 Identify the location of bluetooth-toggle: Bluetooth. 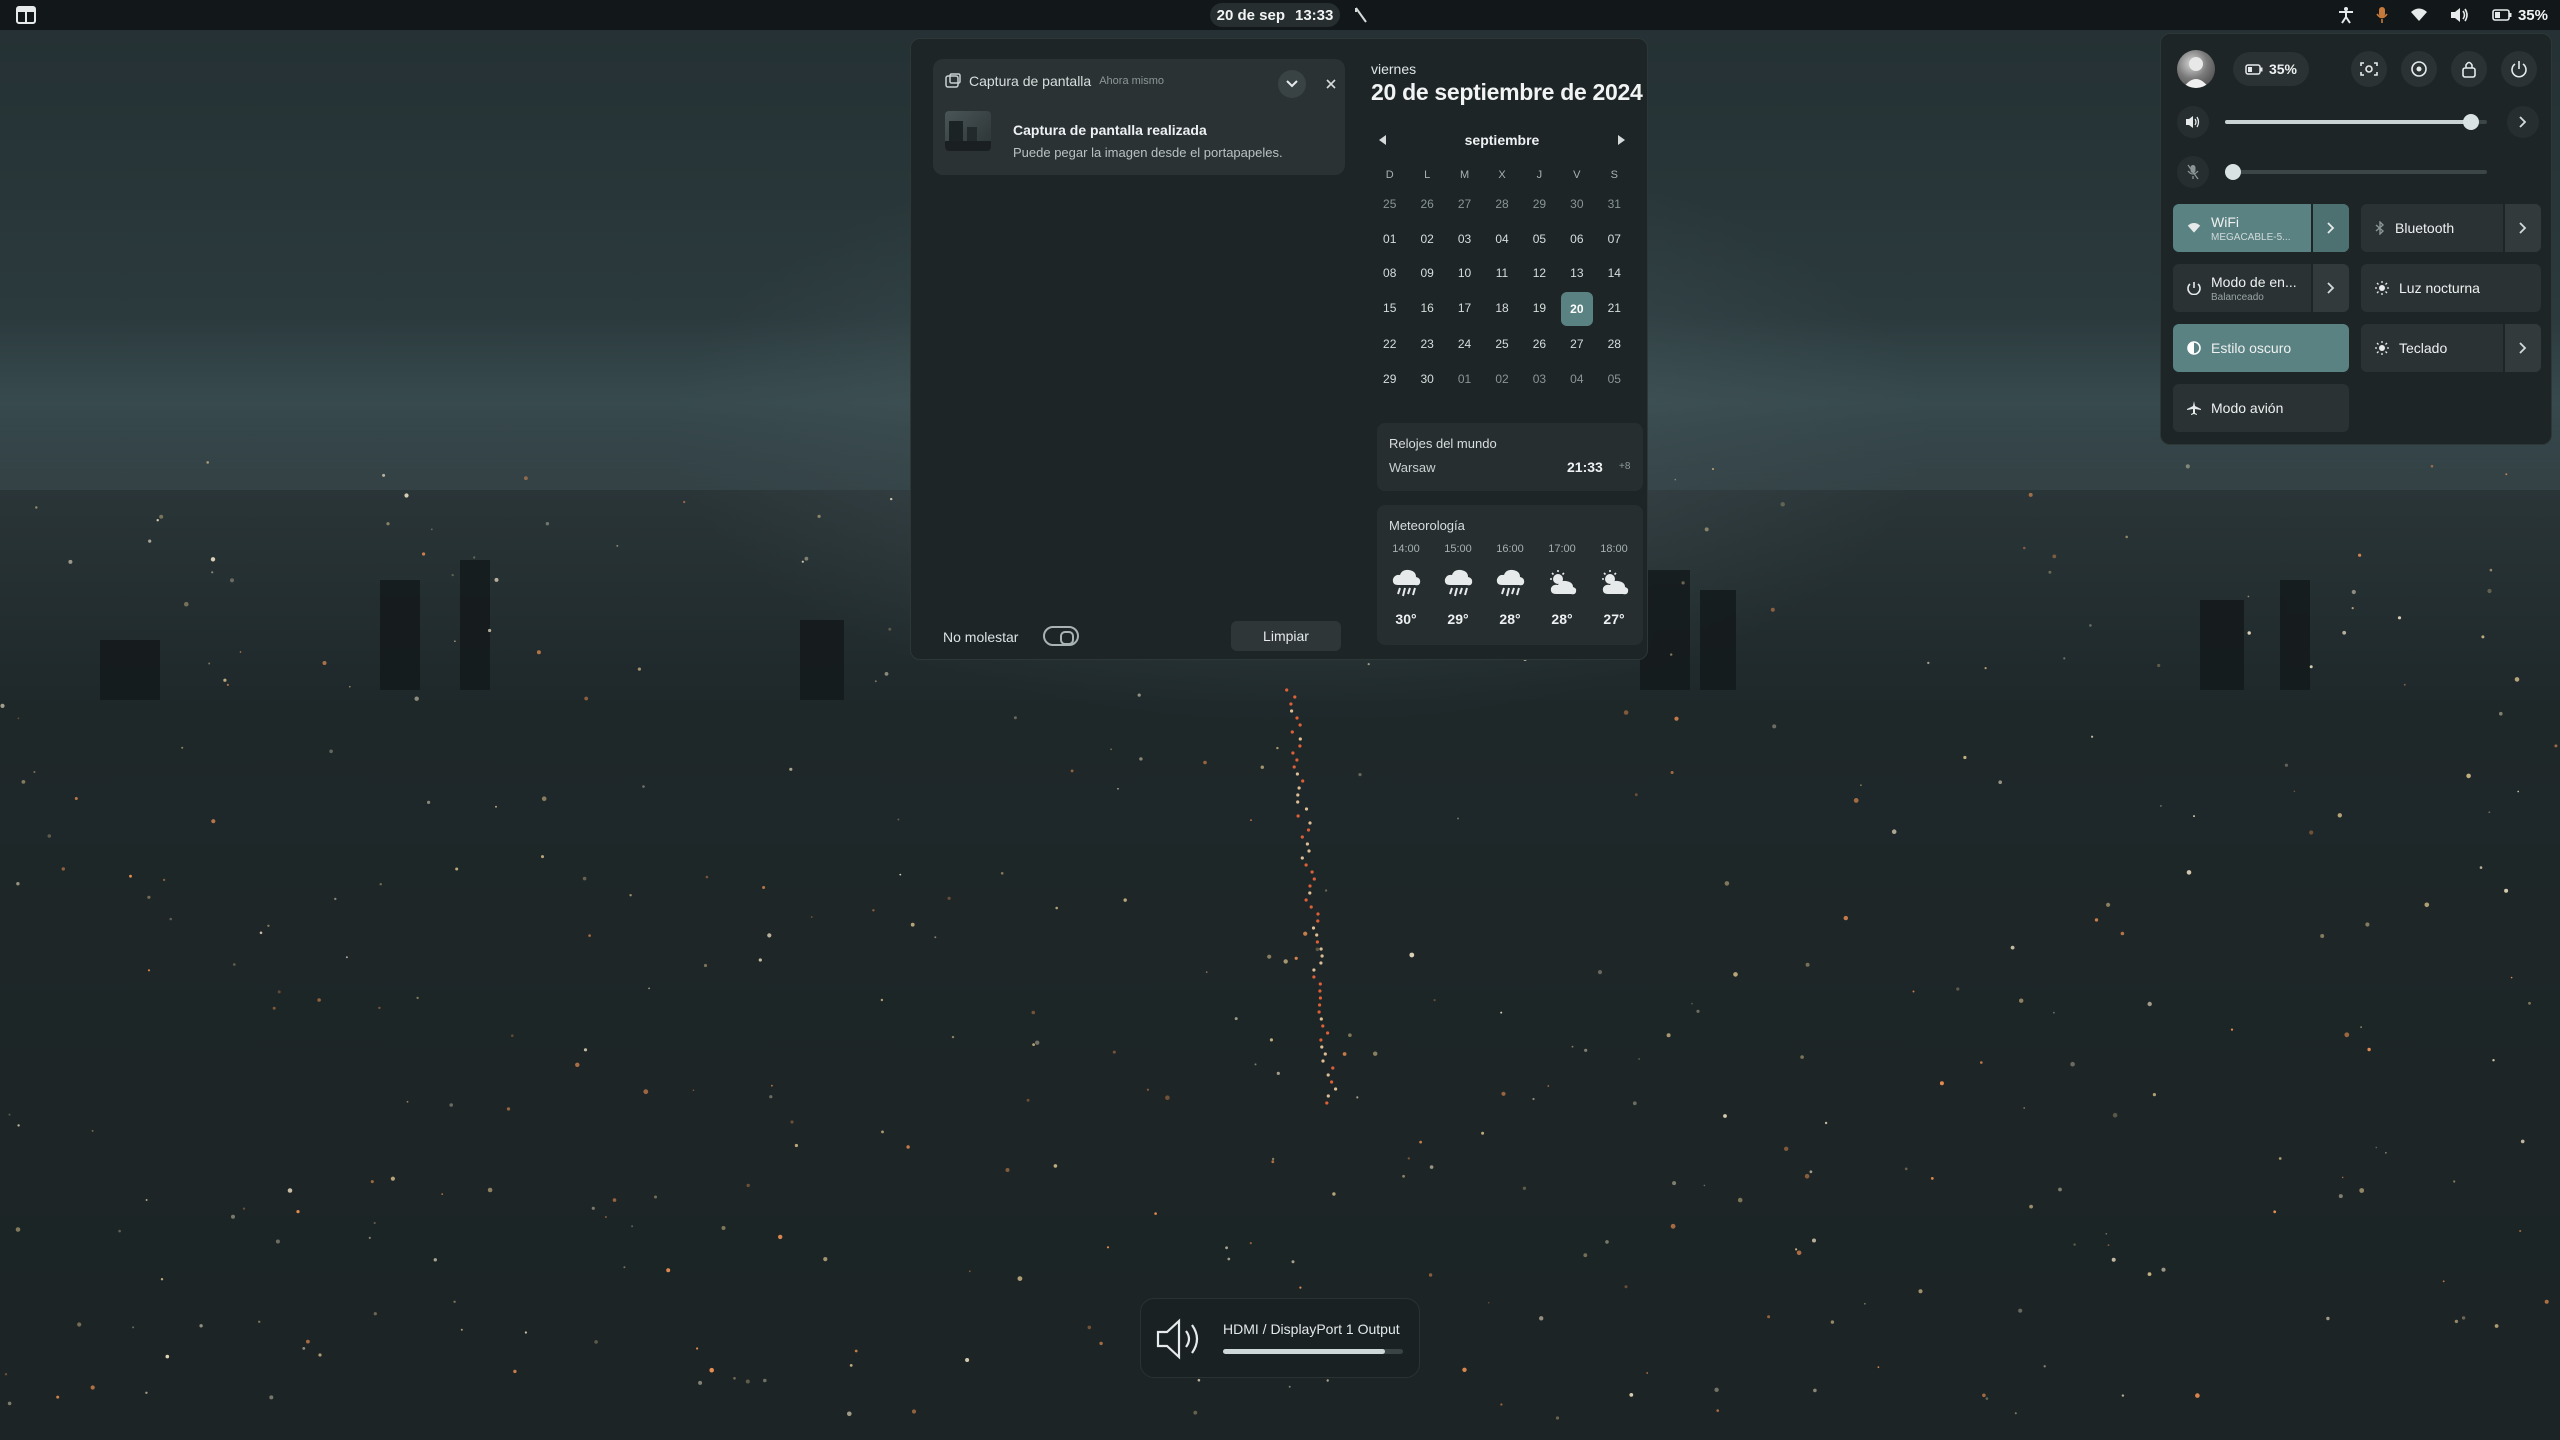
(2432, 228).